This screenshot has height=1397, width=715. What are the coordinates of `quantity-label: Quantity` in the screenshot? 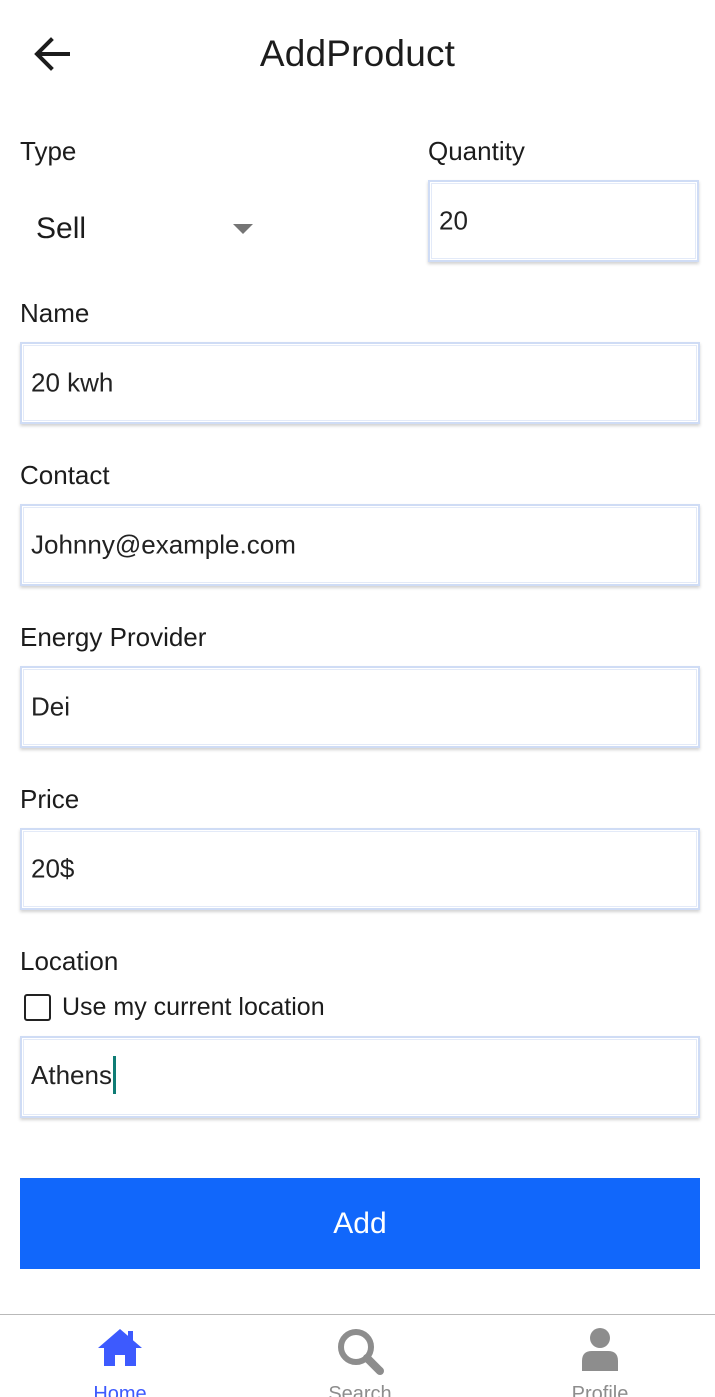 It's located at (476, 151).